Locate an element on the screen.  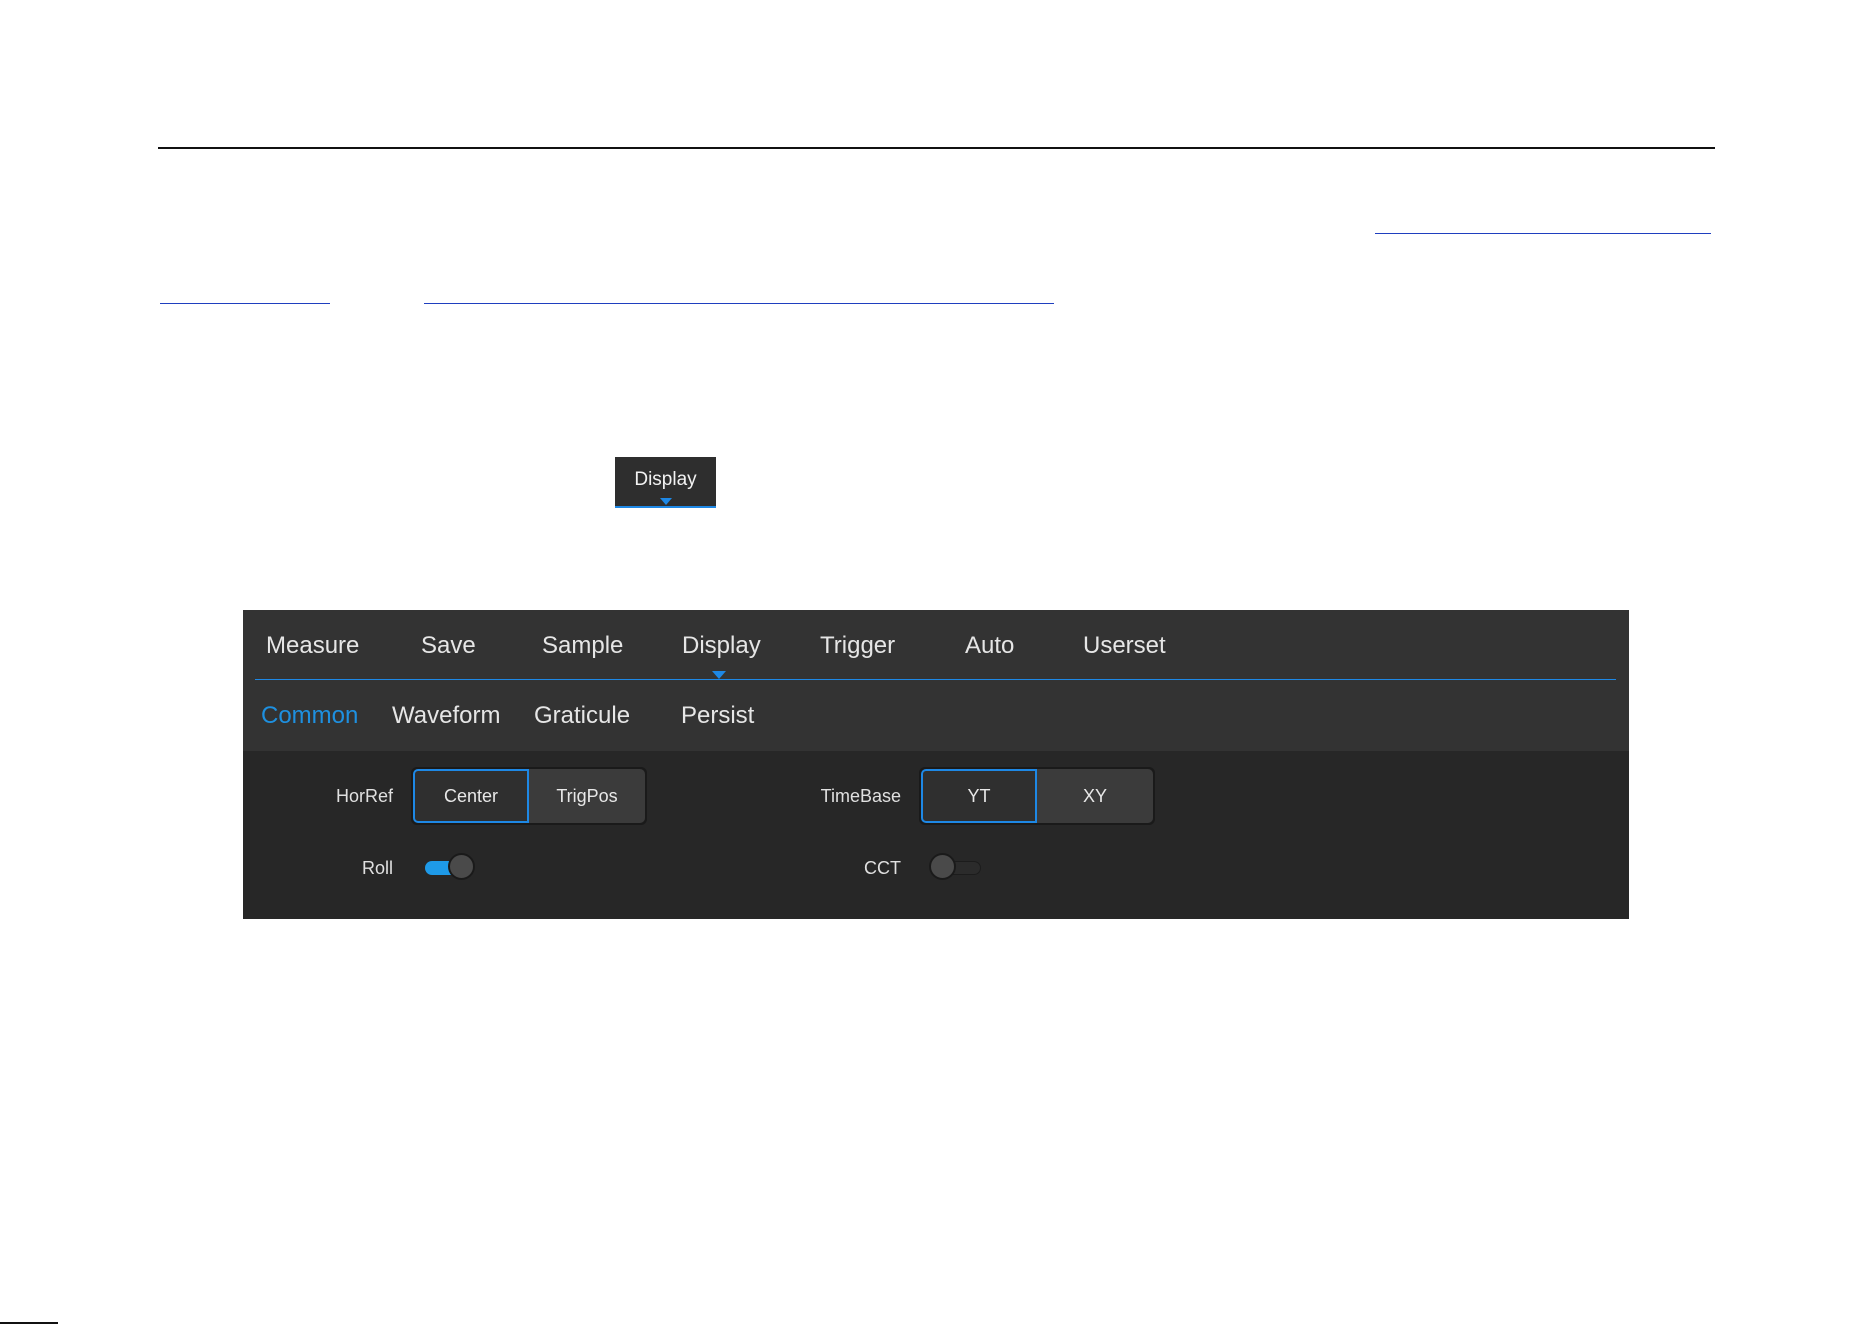
horref-label: HorRef is located at coordinates (364, 796).